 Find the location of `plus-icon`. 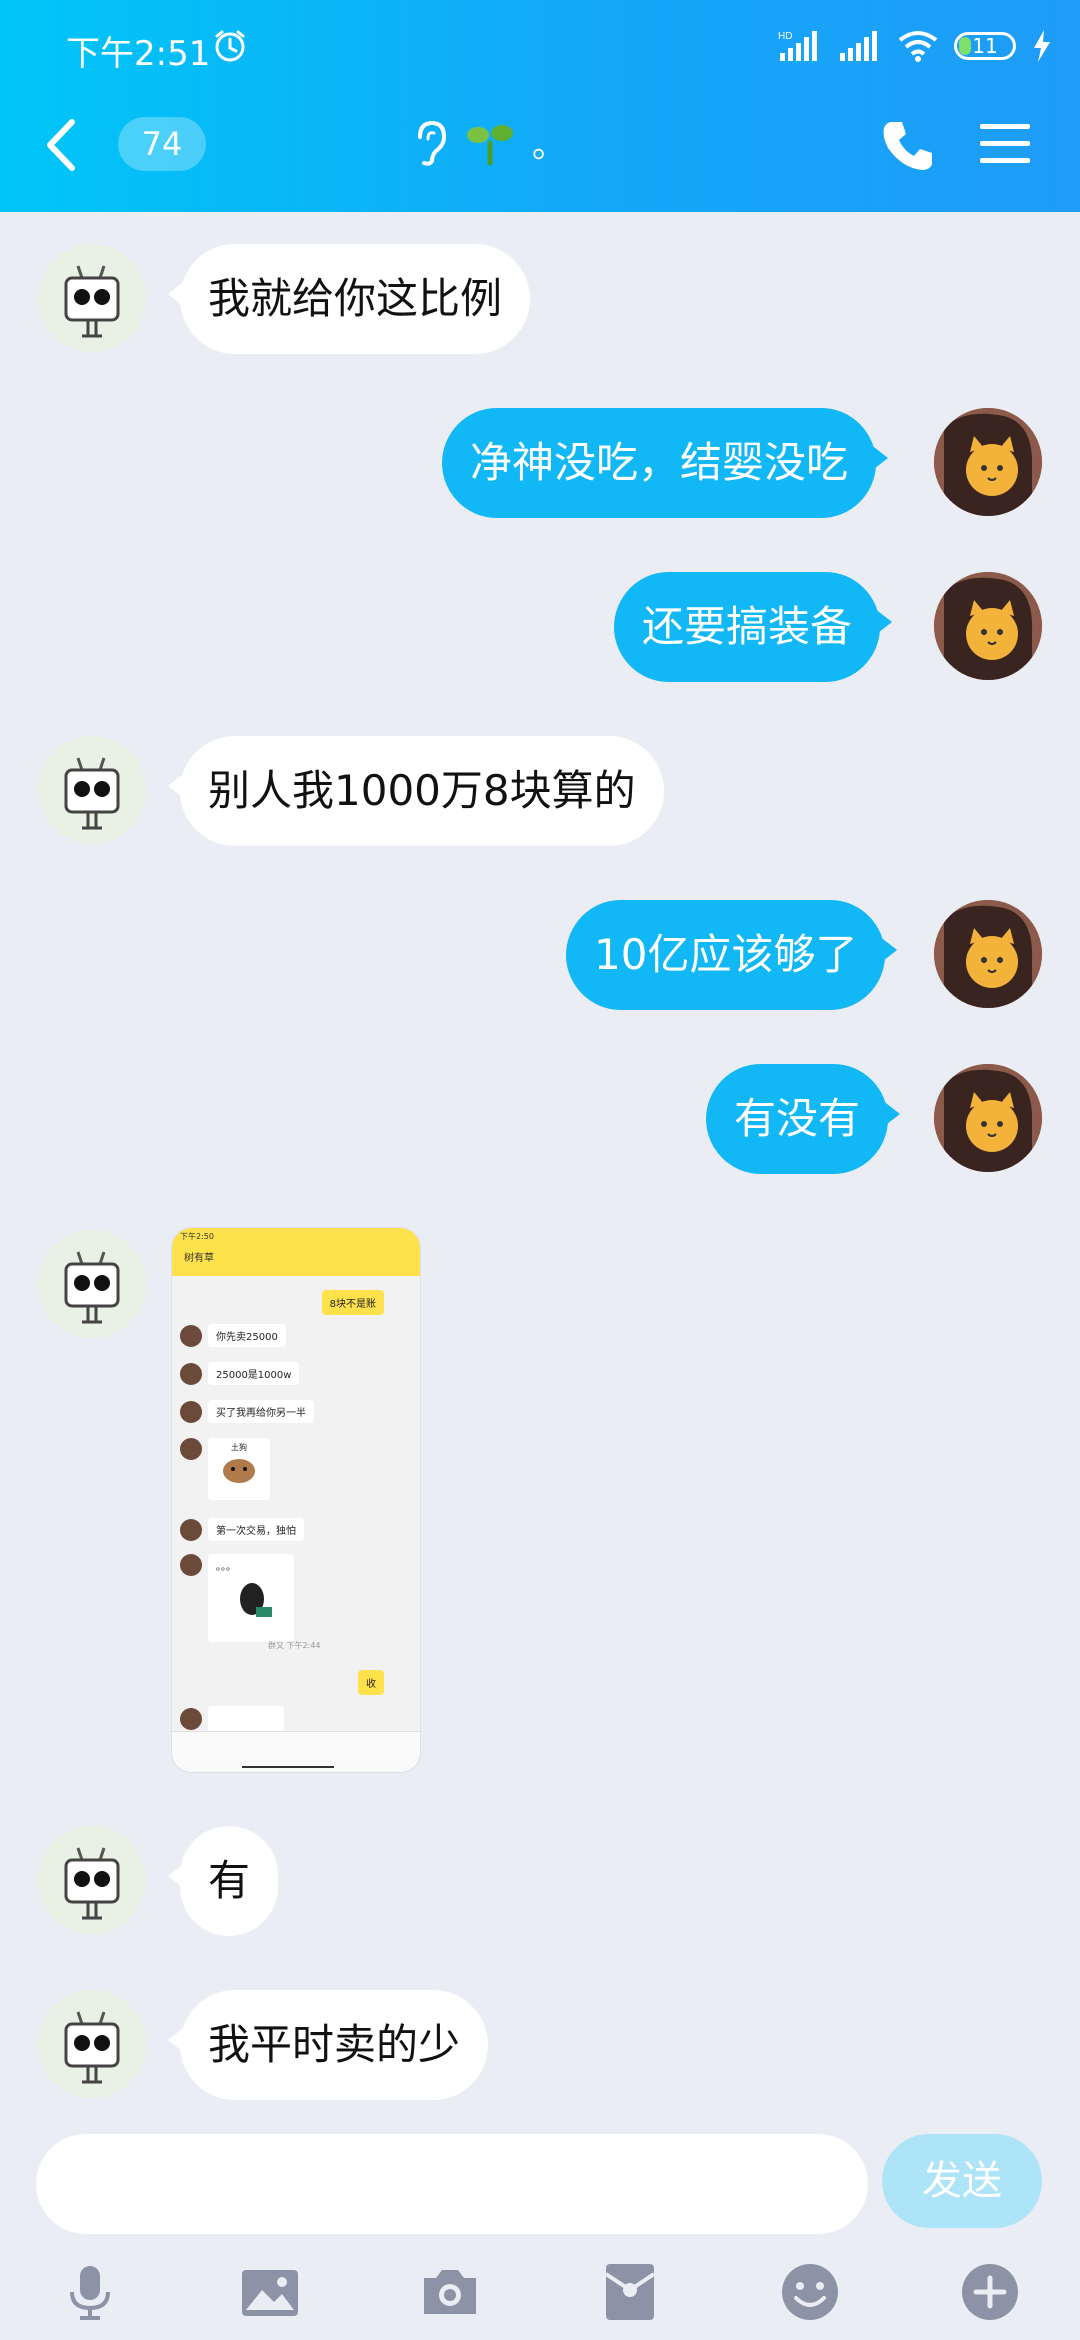

plus-icon is located at coordinates (990, 2292).